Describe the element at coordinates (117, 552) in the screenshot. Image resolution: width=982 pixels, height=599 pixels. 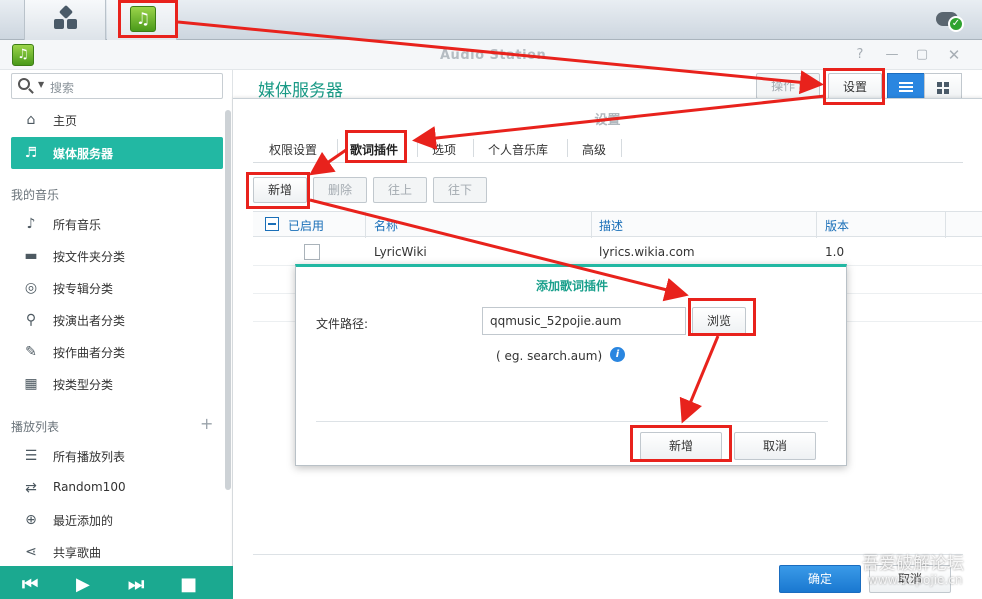
I see `sidebar-item-shared-songs: ⋖ 共享歌曲` at that location.